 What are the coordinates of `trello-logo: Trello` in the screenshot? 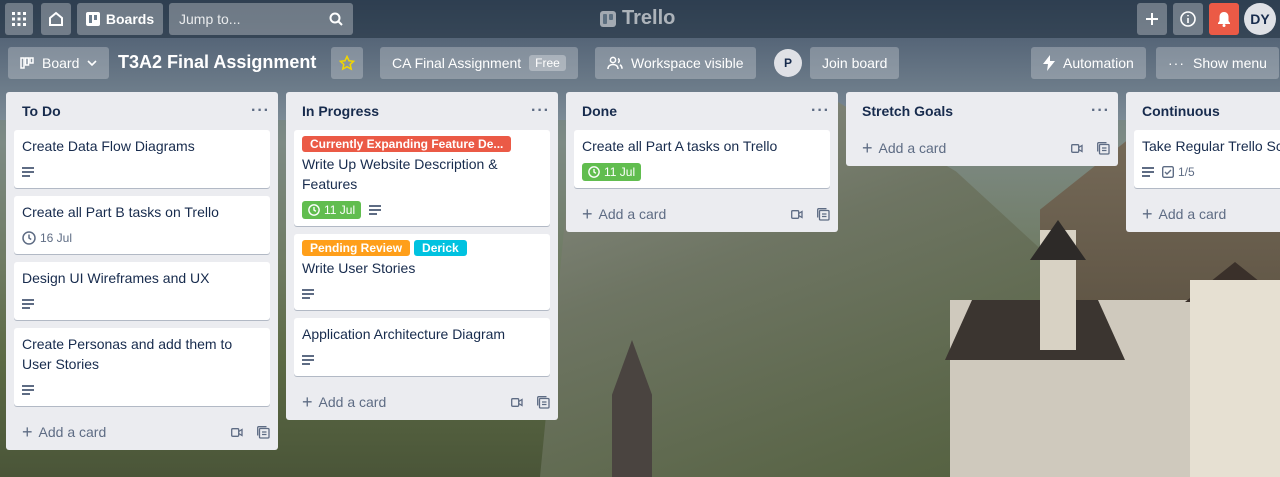 It's located at (637, 18).